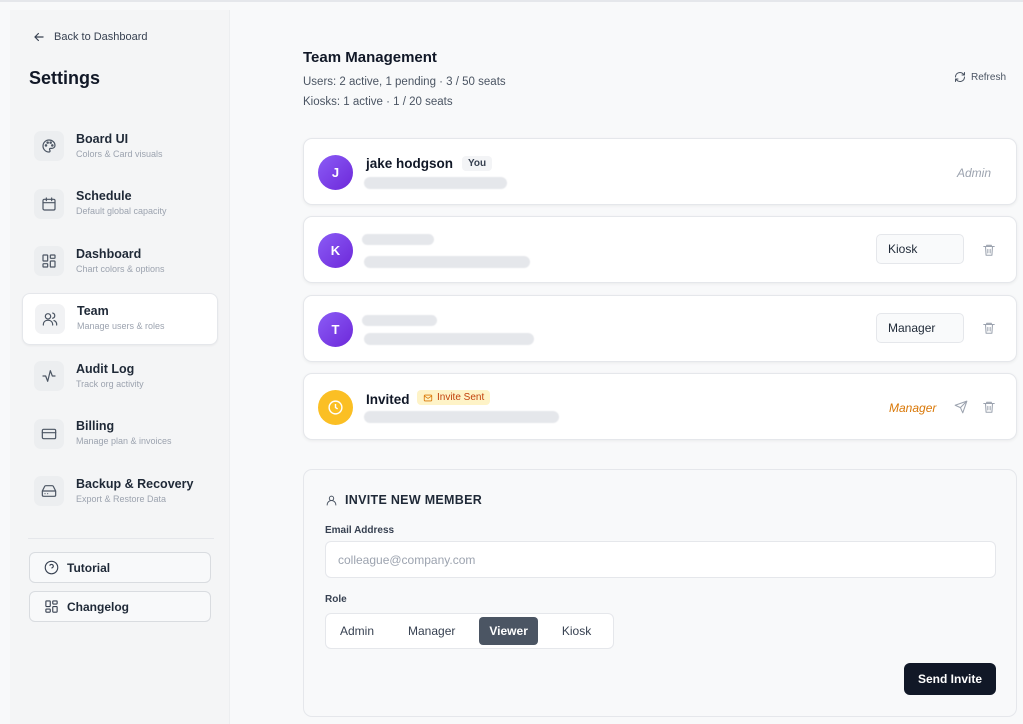  I want to click on refresh-icon, so click(960, 77).